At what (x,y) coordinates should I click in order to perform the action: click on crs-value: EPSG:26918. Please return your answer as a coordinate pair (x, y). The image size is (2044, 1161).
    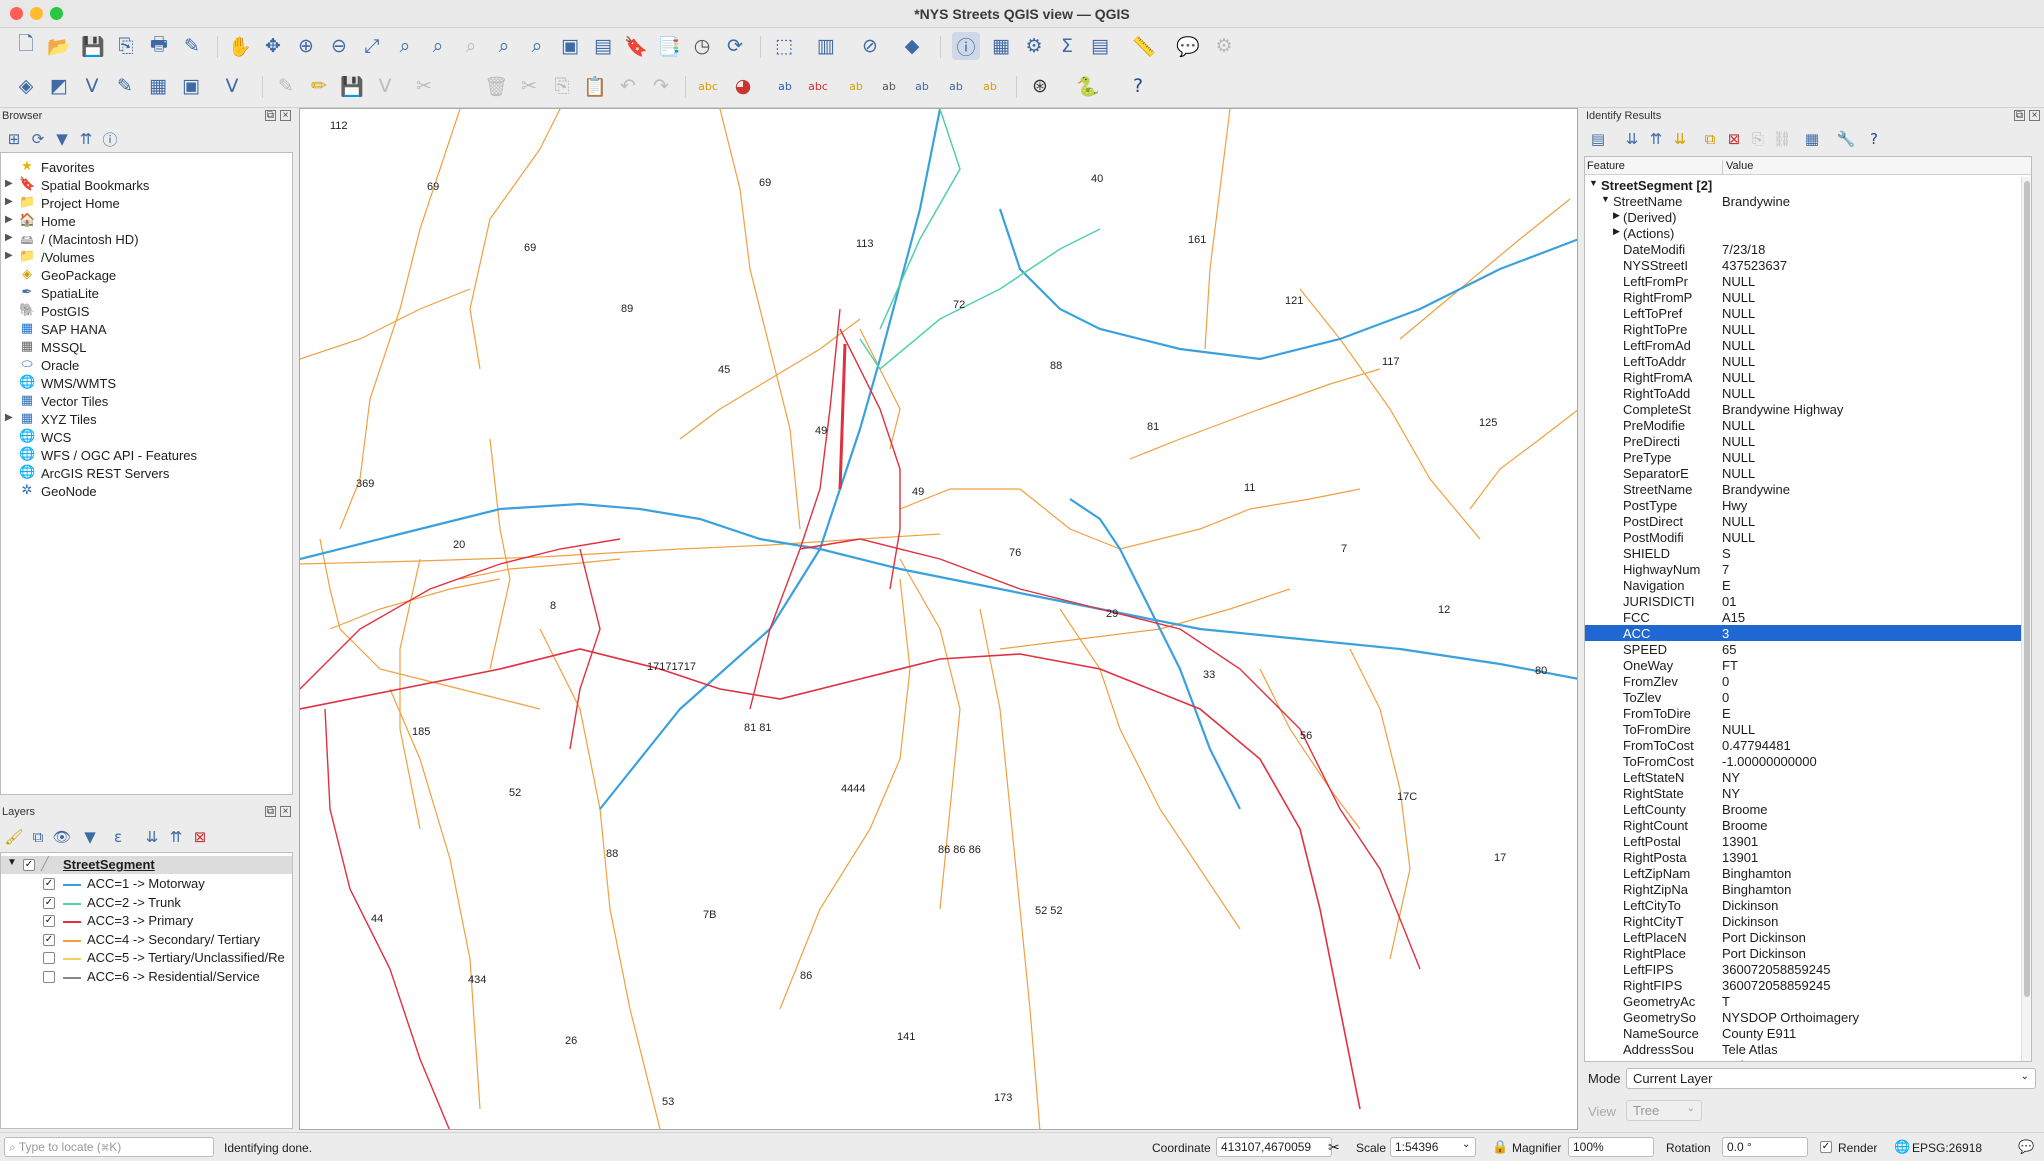
    Looking at the image, I should click on (1947, 1148).